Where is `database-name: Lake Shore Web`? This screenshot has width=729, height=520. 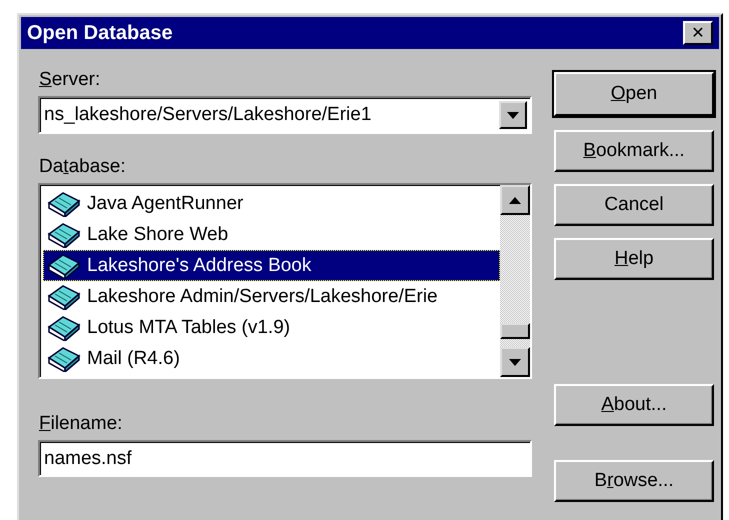 database-name: Lake Shore Web is located at coordinates (157, 235).